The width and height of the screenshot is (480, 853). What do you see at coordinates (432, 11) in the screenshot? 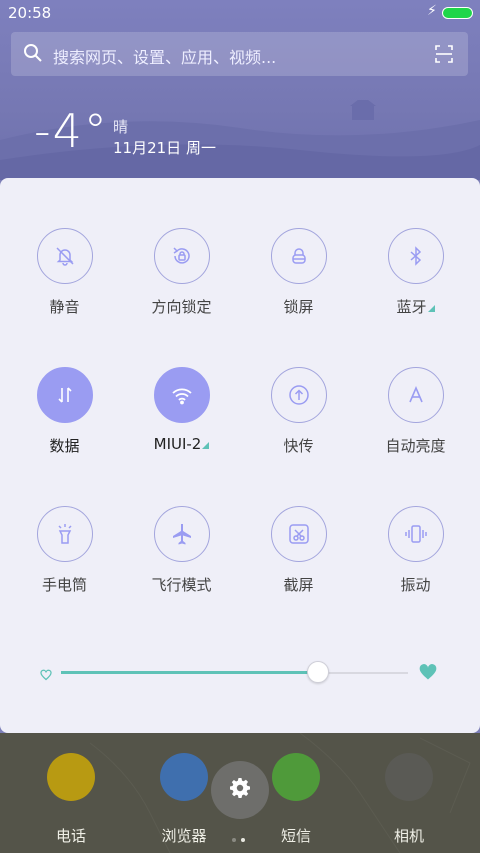
I see `bolt-icon: ⚡` at bounding box center [432, 11].